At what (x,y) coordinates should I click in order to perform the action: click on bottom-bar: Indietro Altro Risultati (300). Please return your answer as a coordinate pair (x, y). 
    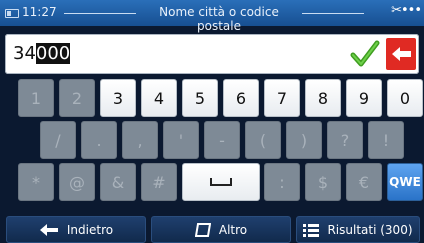
    Looking at the image, I should click on (212, 228).